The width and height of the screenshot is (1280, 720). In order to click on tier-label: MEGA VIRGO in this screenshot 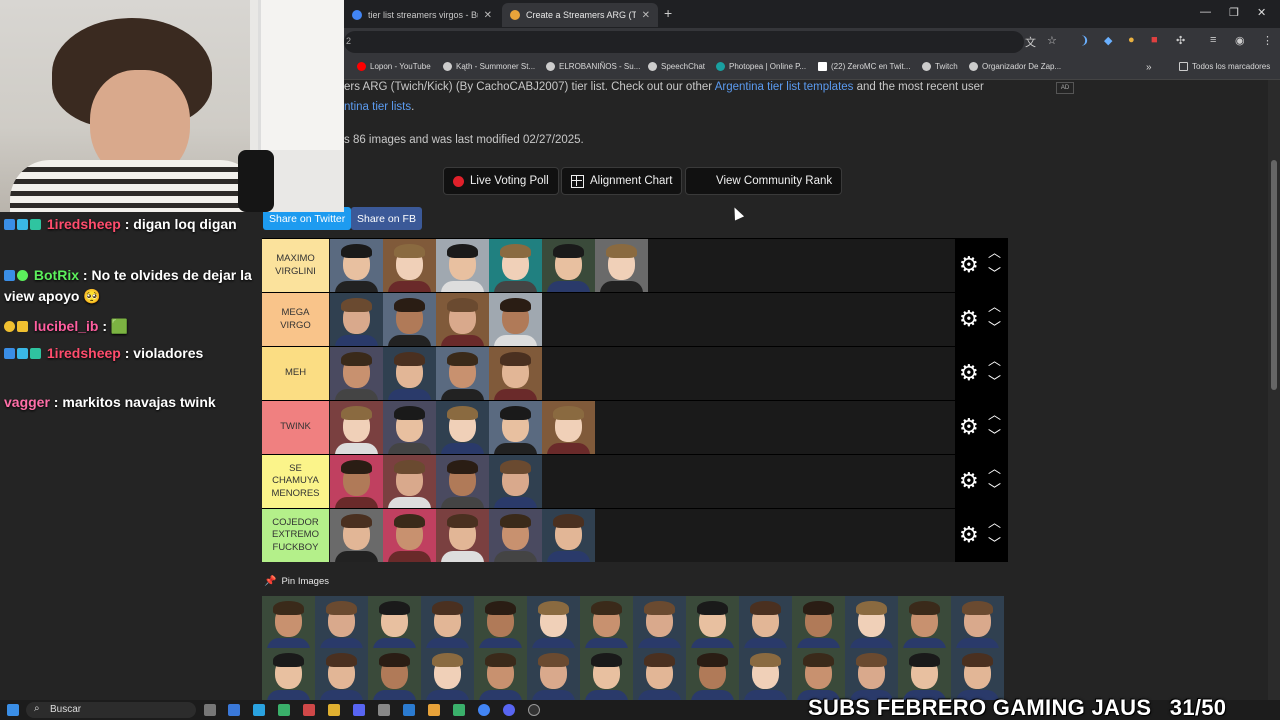, I will do `click(295, 319)`.